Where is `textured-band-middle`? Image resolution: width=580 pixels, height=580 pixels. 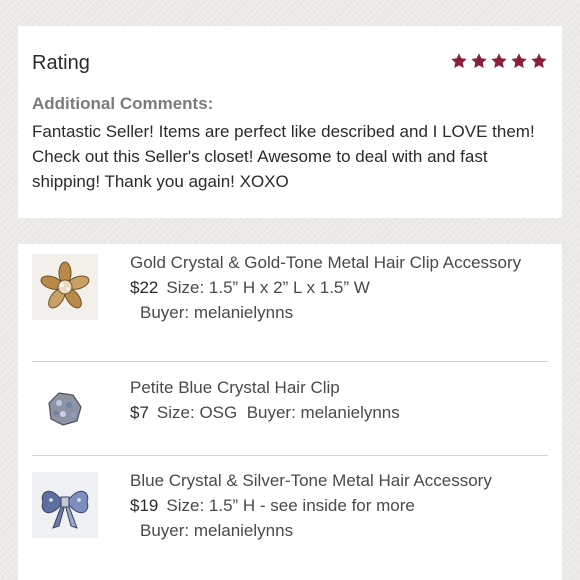 textured-band-middle is located at coordinates (290, 231).